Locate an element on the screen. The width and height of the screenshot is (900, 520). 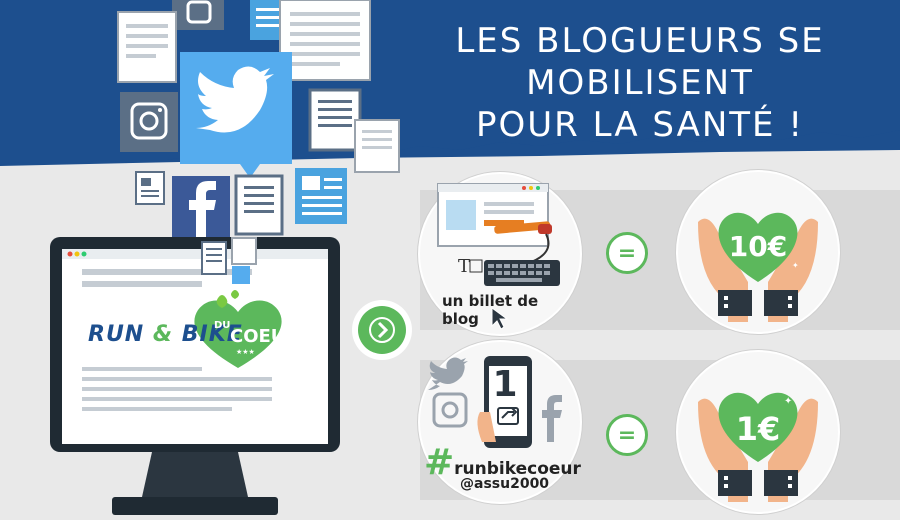
donation-card-1: ✦ 1€ is located at coordinates (758, 432).